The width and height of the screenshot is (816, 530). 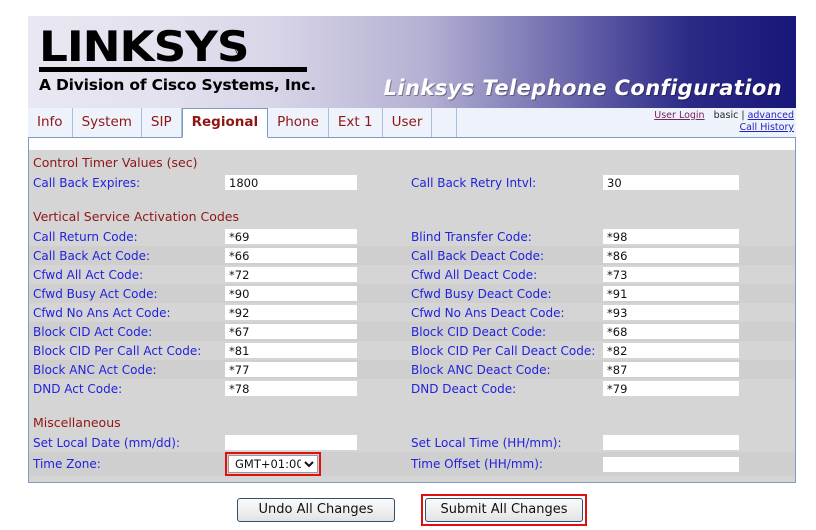 I want to click on row-left-cell: Call Return Code:, so click(x=218, y=236).